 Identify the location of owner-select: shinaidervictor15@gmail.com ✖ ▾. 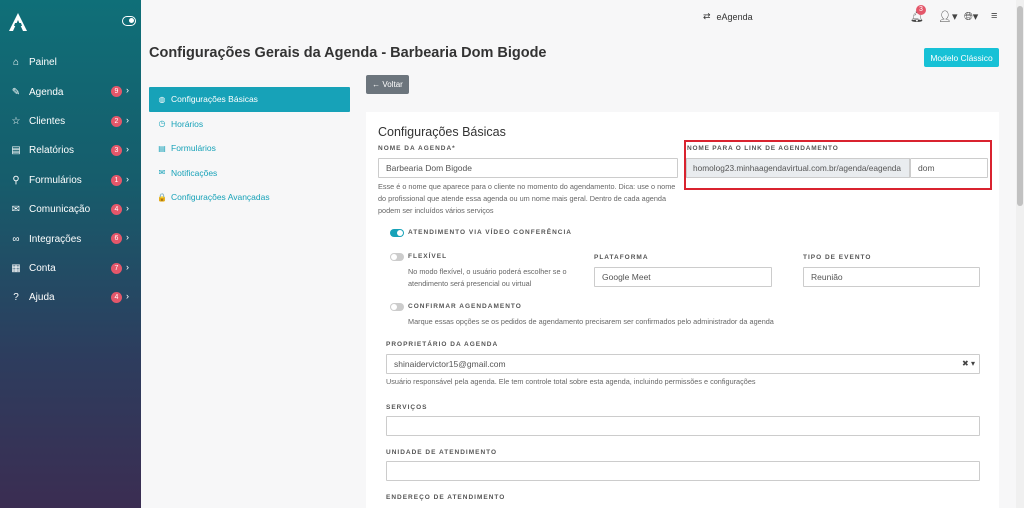
(683, 364).